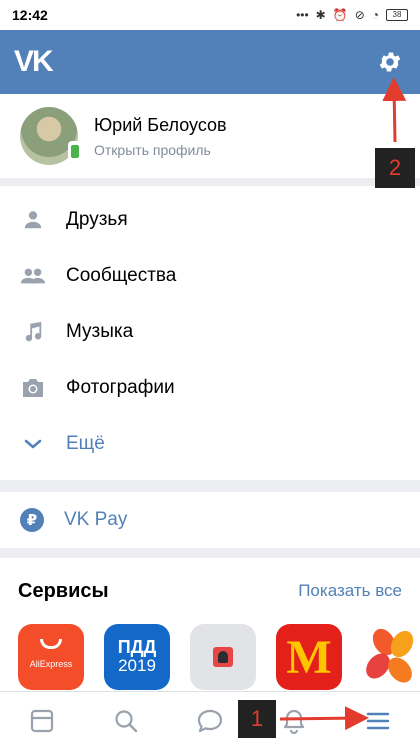 This screenshot has height=749, width=420. I want to click on messages-icon, so click(210, 721).